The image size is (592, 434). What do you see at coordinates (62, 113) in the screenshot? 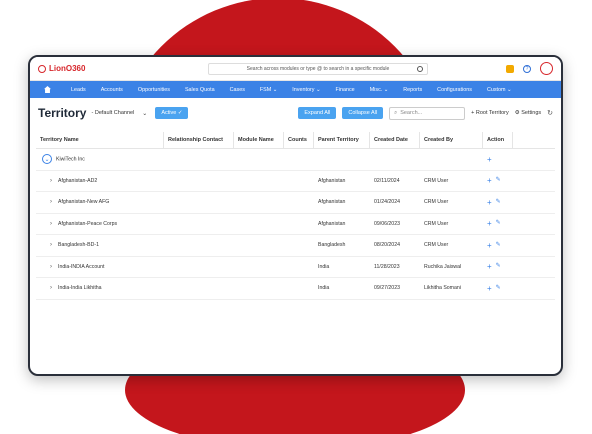
I see `page-title: Territory` at bounding box center [62, 113].